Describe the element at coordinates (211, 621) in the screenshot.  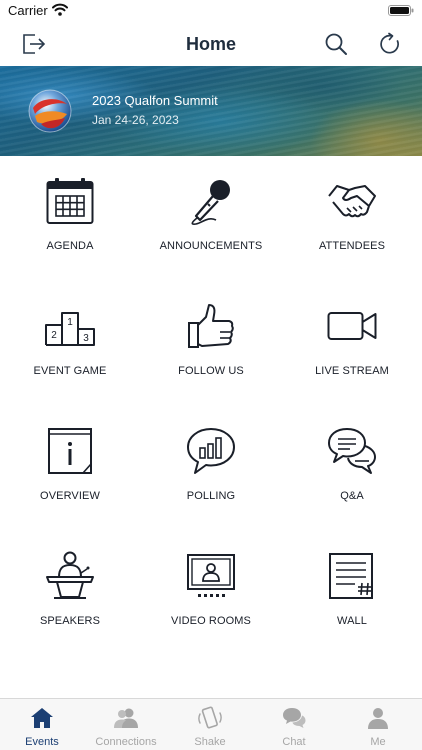
I see `tile-label: VIDEO ROOMS` at that location.